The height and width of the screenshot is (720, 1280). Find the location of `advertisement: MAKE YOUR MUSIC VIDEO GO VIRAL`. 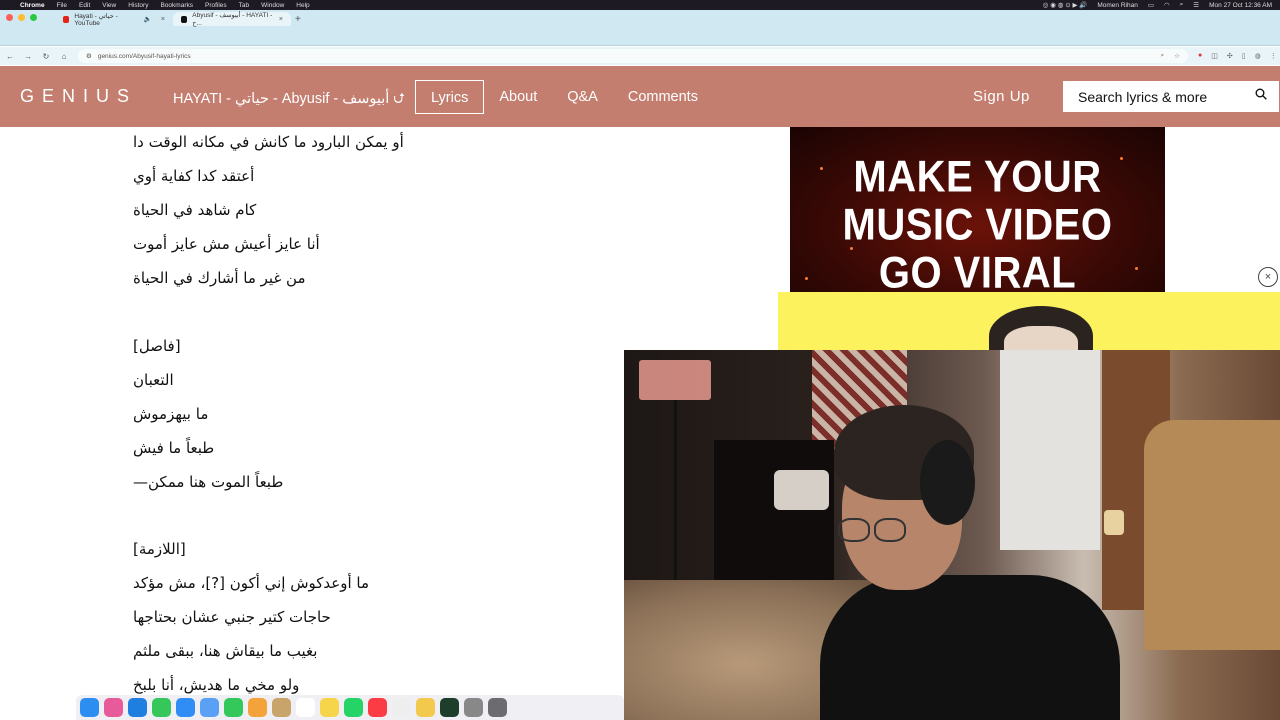

advertisement: MAKE YOUR MUSIC VIDEO GO VIRAL is located at coordinates (977, 210).